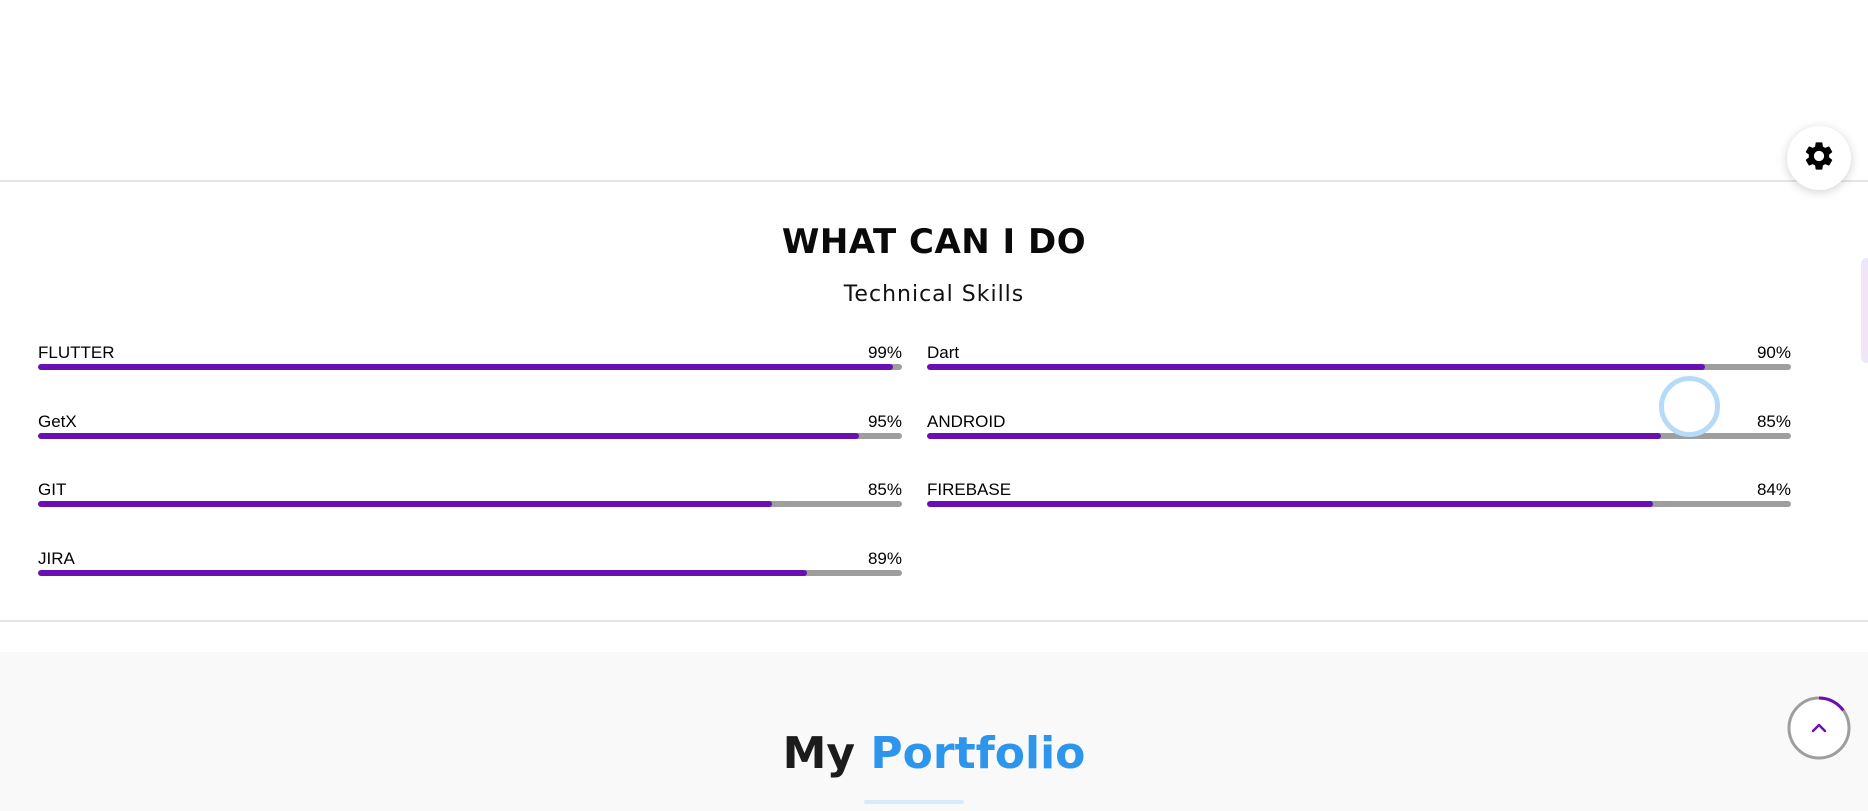 The image size is (1868, 811). Describe the element at coordinates (52, 489) in the screenshot. I see `skill-name: GIT` at that location.